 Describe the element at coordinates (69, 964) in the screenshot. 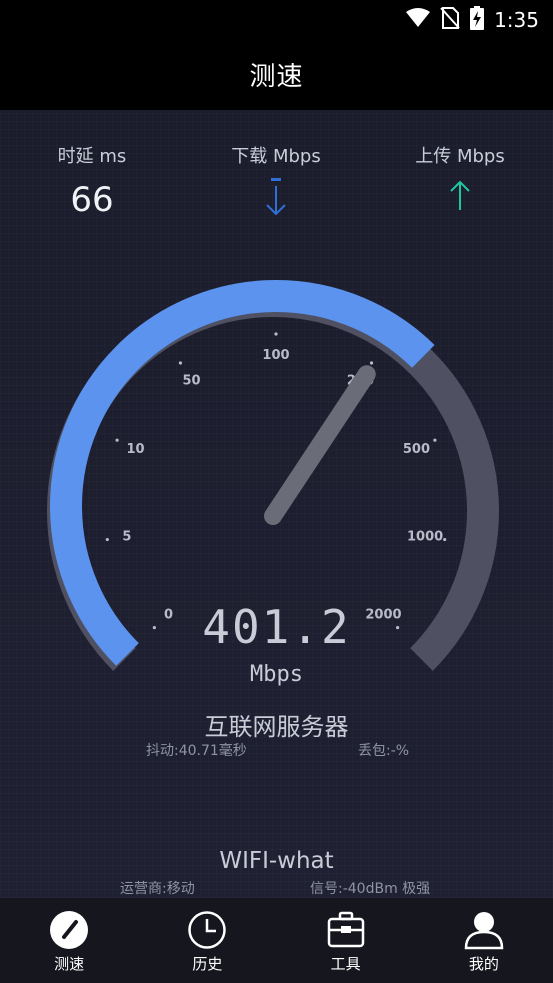

I see `nav-label-speed-test: 测速` at that location.